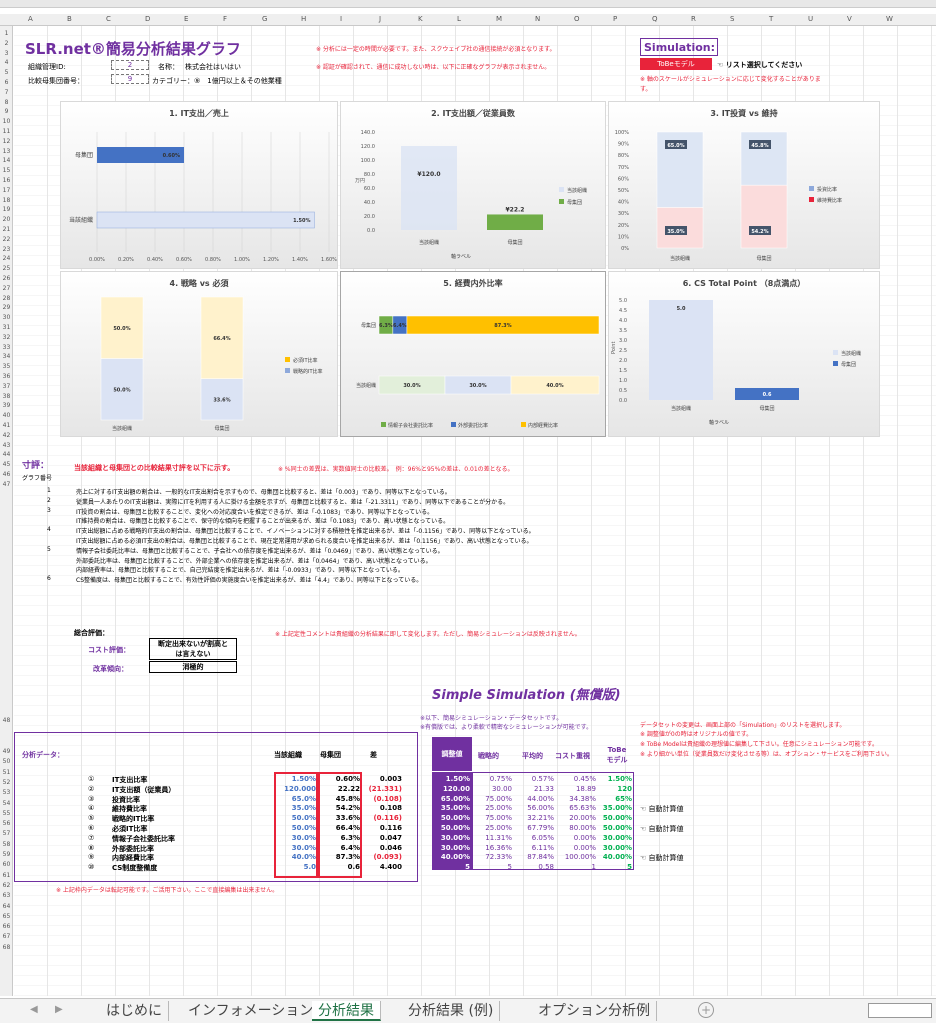 The height and width of the screenshot is (1023, 936). Describe the element at coordinates (451, 808) in the screenshot. I see `sim-adjust-value: 35.00%` at that location.